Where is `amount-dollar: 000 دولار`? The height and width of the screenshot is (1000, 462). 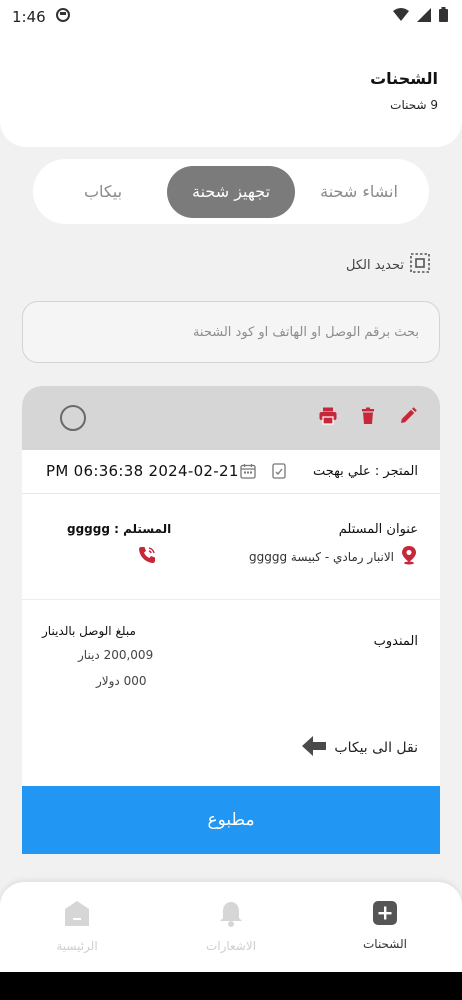
amount-dollar: 000 دولار is located at coordinates (121, 681).